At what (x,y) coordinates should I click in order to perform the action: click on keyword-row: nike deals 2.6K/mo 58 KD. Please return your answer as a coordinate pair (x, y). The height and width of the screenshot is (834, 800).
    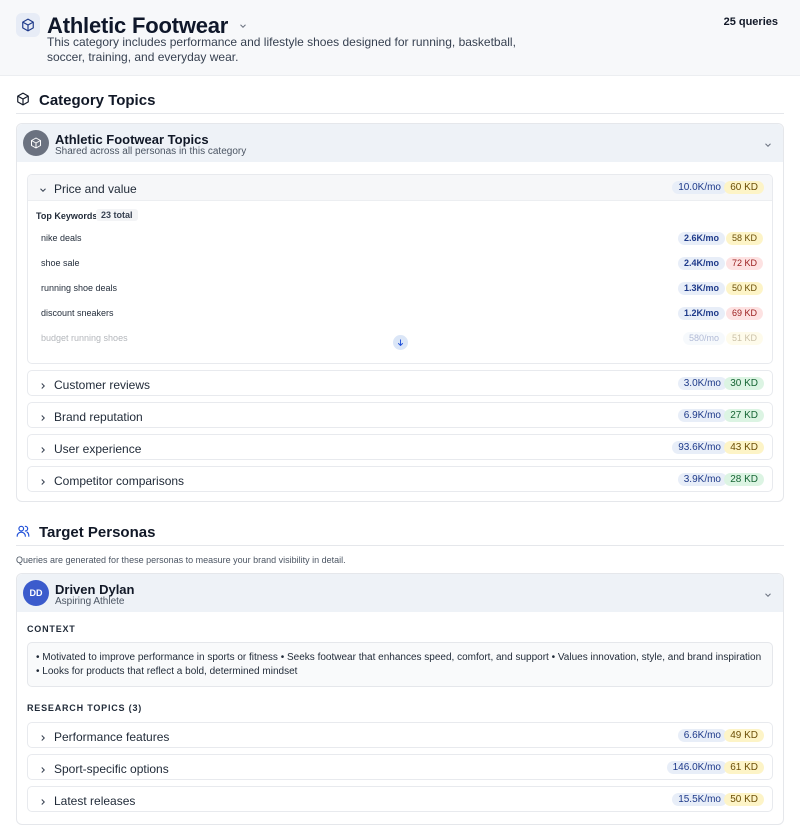
    Looking at the image, I should click on (402, 239).